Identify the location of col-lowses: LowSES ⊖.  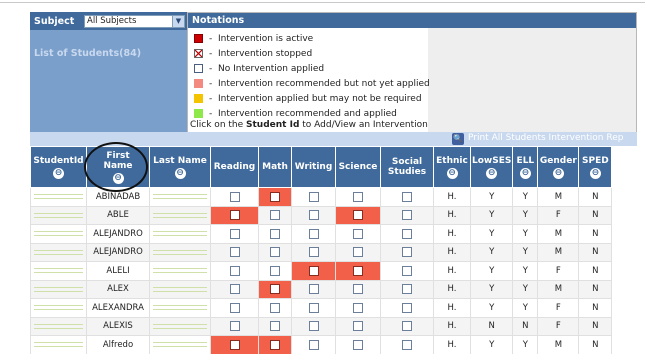
(491, 167).